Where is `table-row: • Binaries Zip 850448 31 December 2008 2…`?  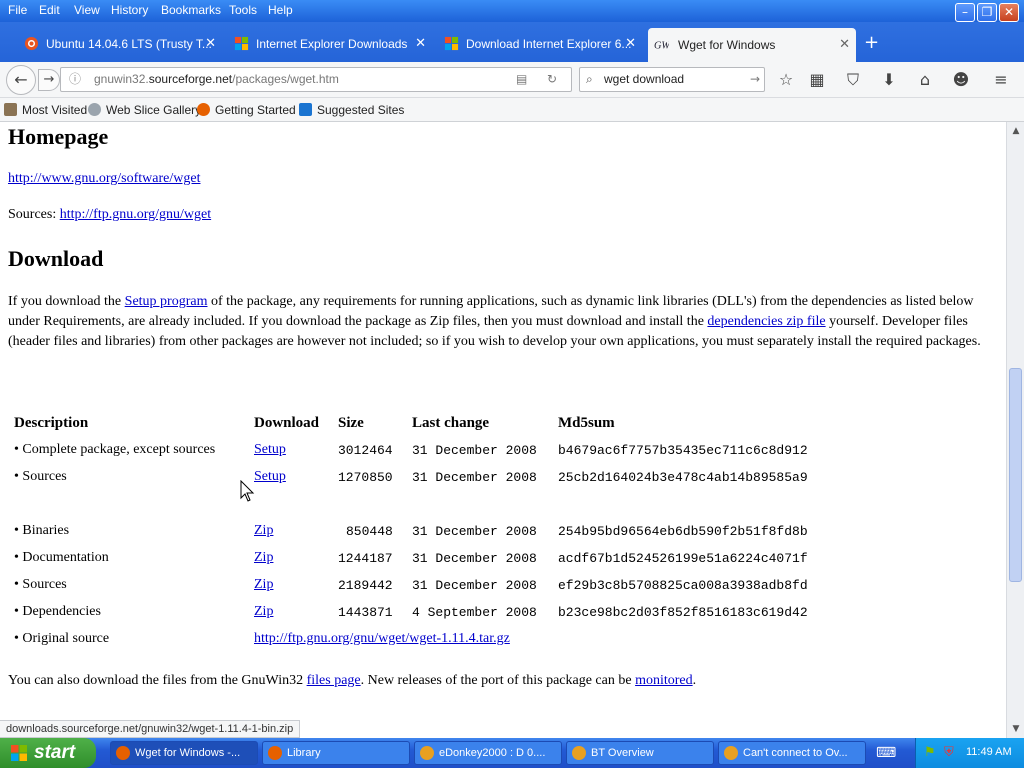
table-row: • Binaries Zip 850448 31 December 2008 2… is located at coordinates (500, 533).